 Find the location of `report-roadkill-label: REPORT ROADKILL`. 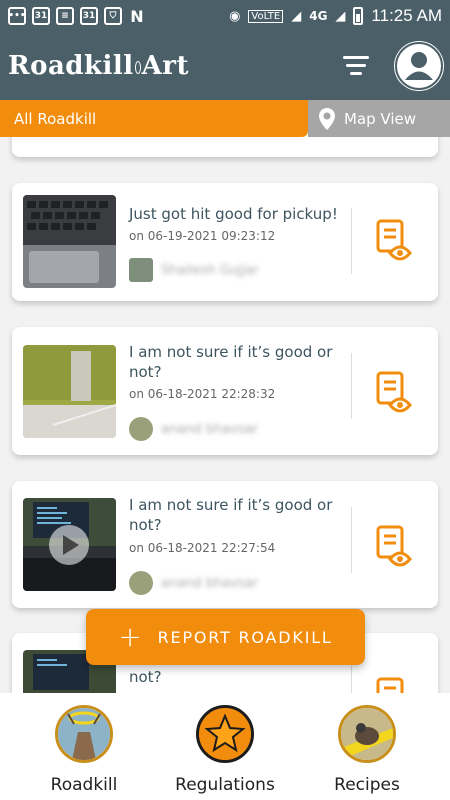

report-roadkill-label: REPORT ROADKILL is located at coordinates (245, 637).